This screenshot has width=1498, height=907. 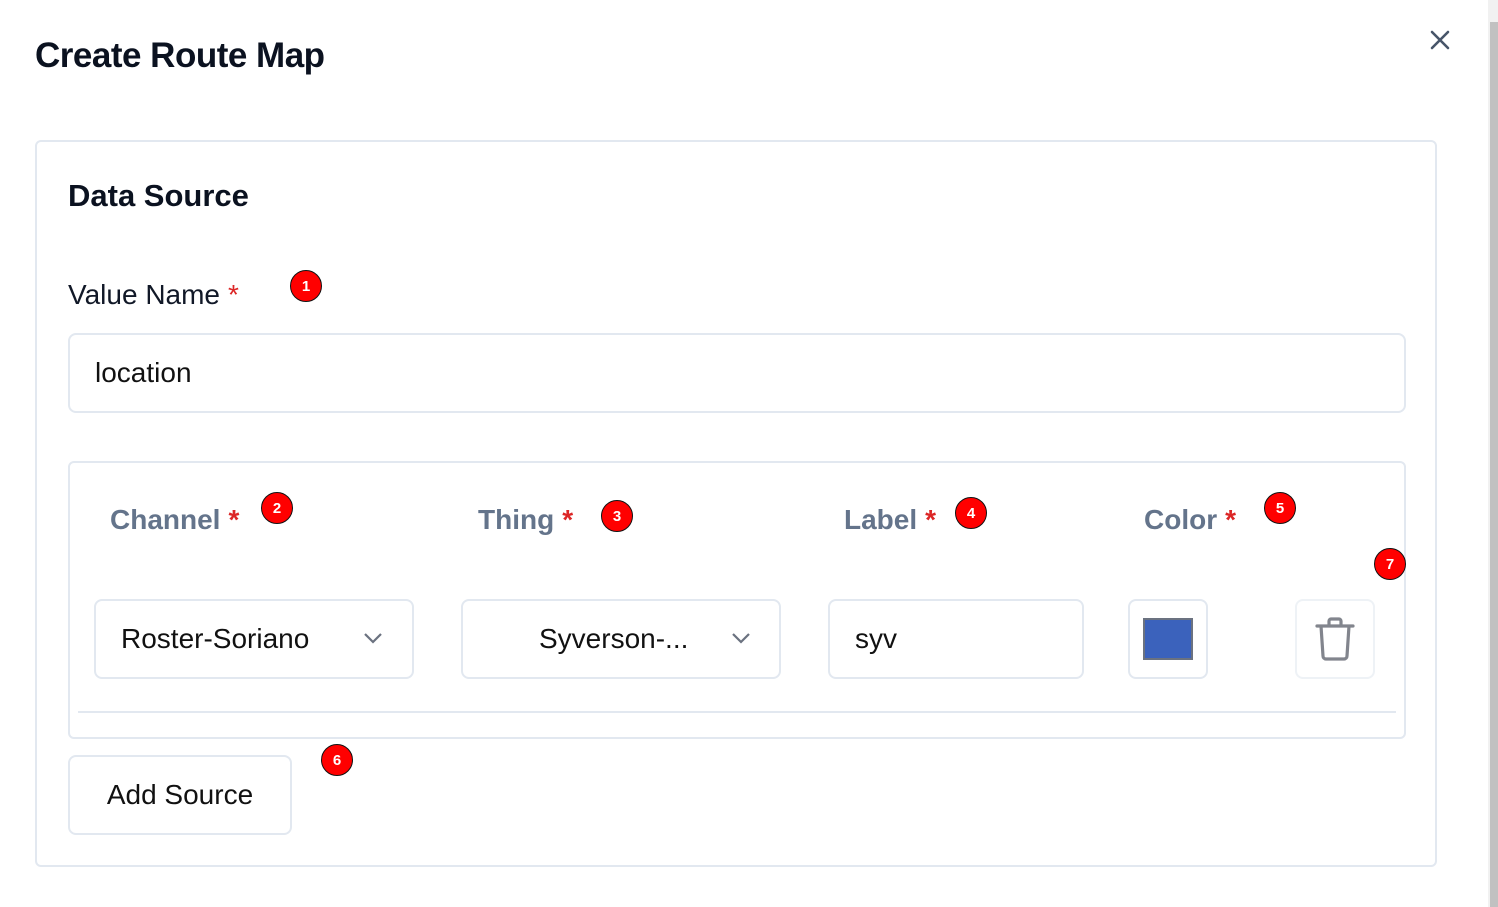 I want to click on thing-label: Thing *, so click(x=525, y=520).